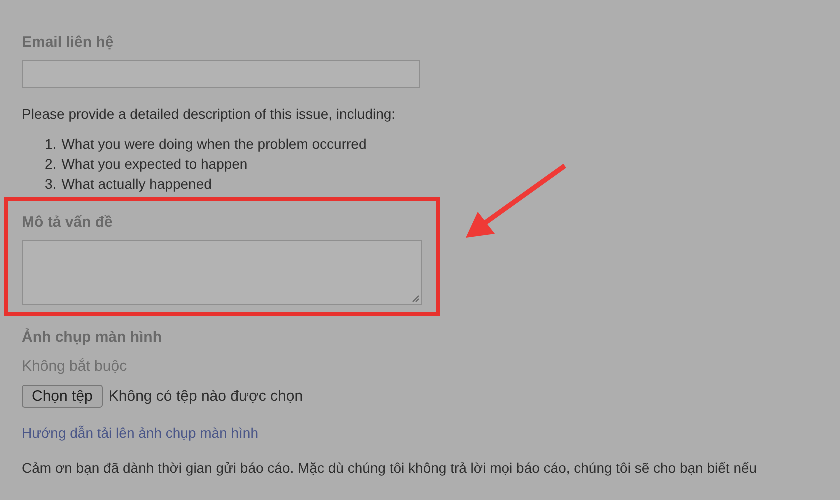 The height and width of the screenshot is (500, 840). I want to click on list-number: 3., so click(51, 184).